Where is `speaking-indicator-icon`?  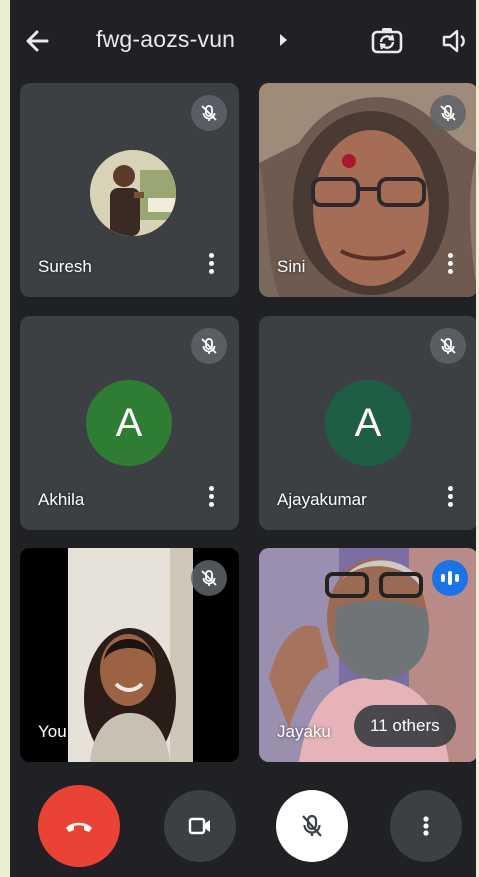
speaking-indicator-icon is located at coordinates (450, 578).